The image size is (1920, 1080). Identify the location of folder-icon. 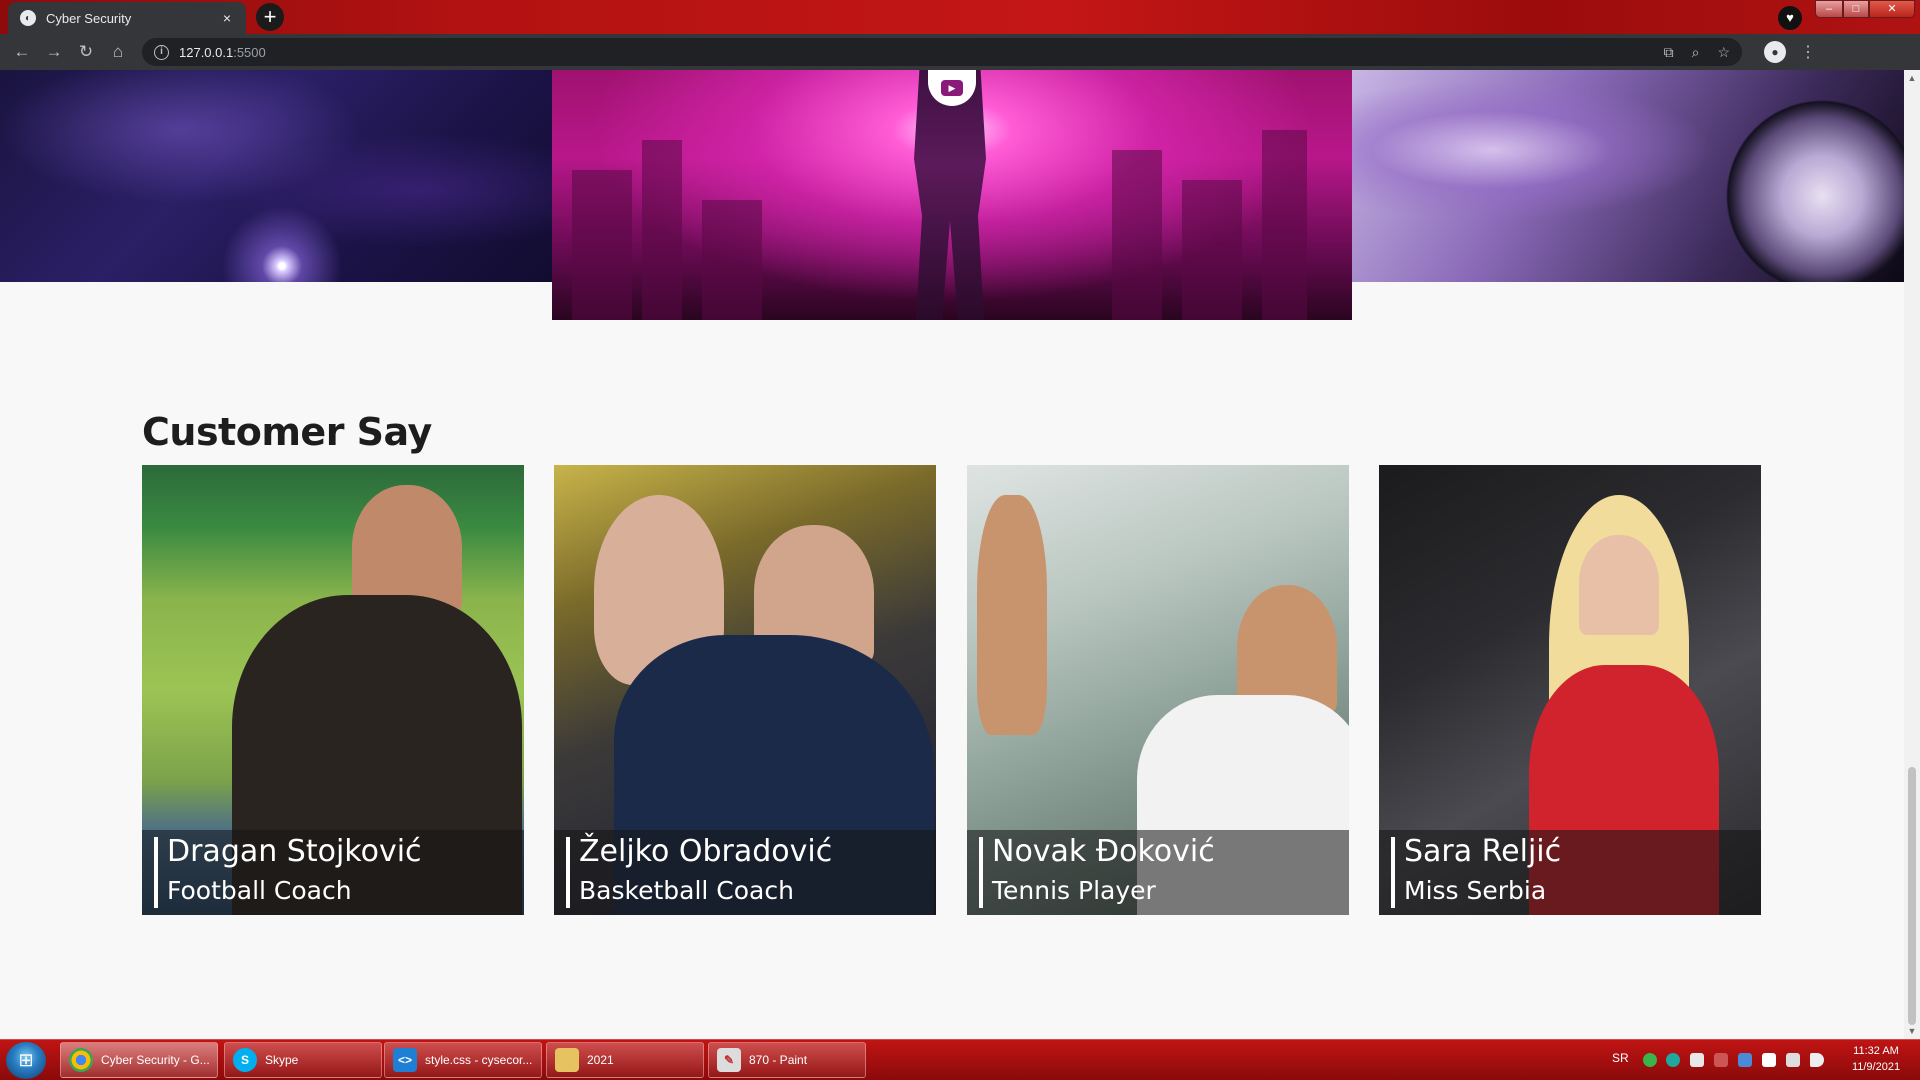
(567, 1060).